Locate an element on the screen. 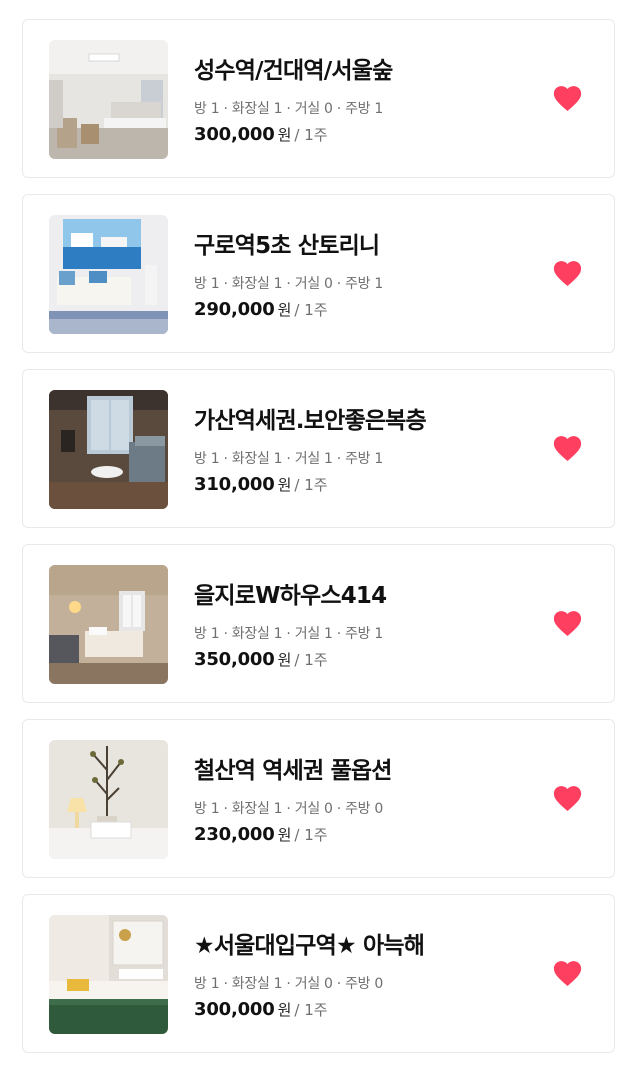 The width and height of the screenshot is (640, 1069). listing-title: 성수역/건대역/서울숲 is located at coordinates (293, 71).